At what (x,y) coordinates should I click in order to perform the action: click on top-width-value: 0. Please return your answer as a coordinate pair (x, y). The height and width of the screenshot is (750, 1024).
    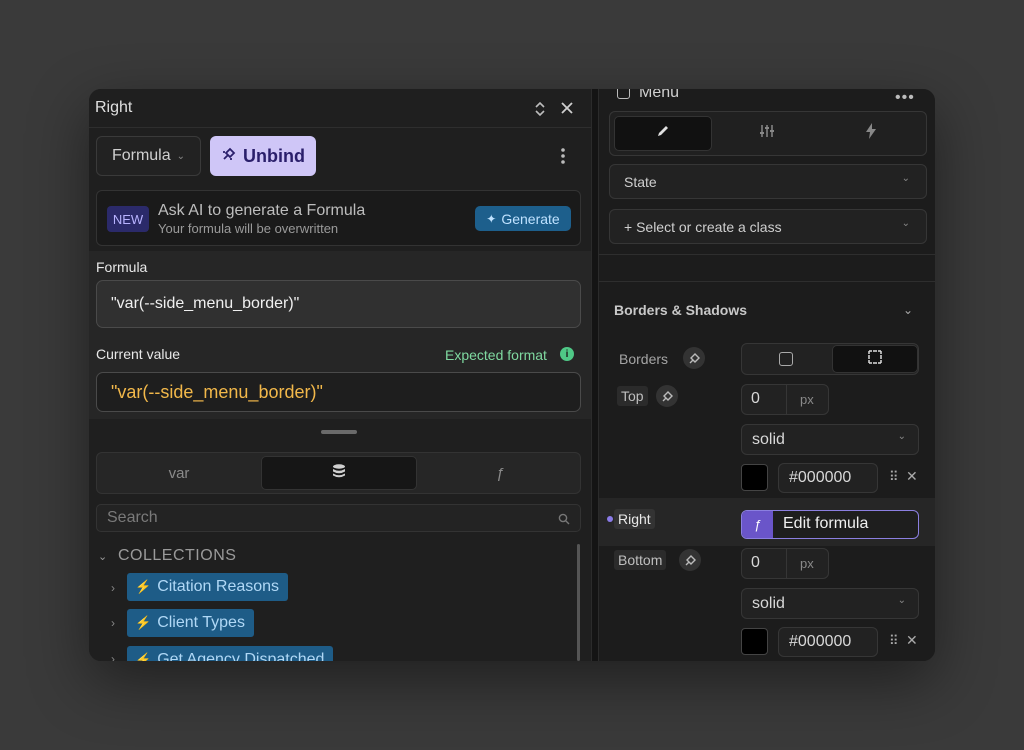
    Looking at the image, I should click on (755, 398).